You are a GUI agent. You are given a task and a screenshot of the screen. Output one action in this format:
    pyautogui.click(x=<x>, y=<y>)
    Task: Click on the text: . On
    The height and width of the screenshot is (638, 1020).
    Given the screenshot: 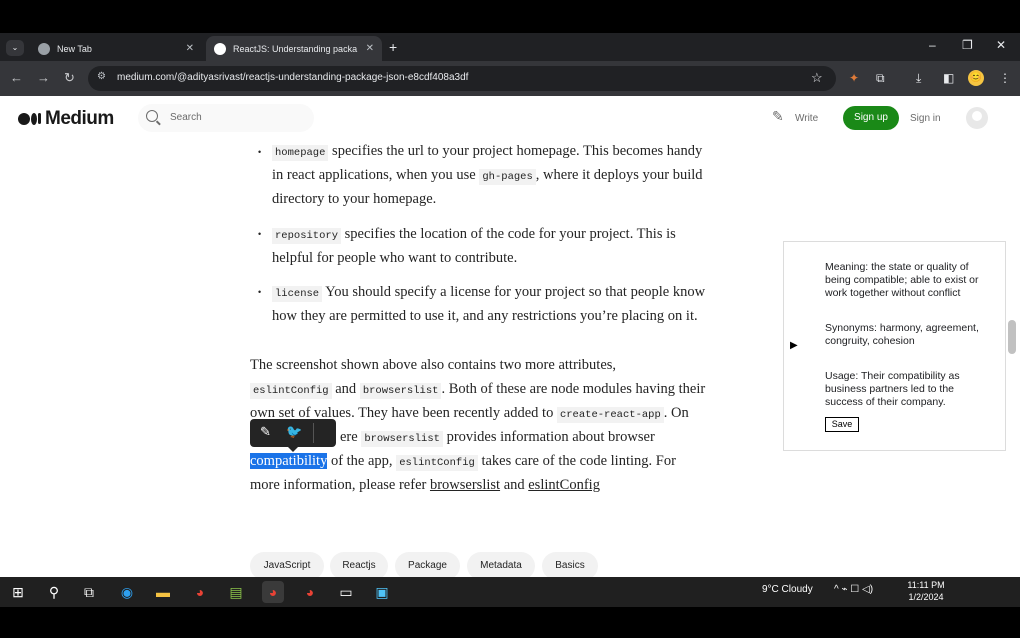 What is the action you would take?
    pyautogui.click(x=676, y=413)
    